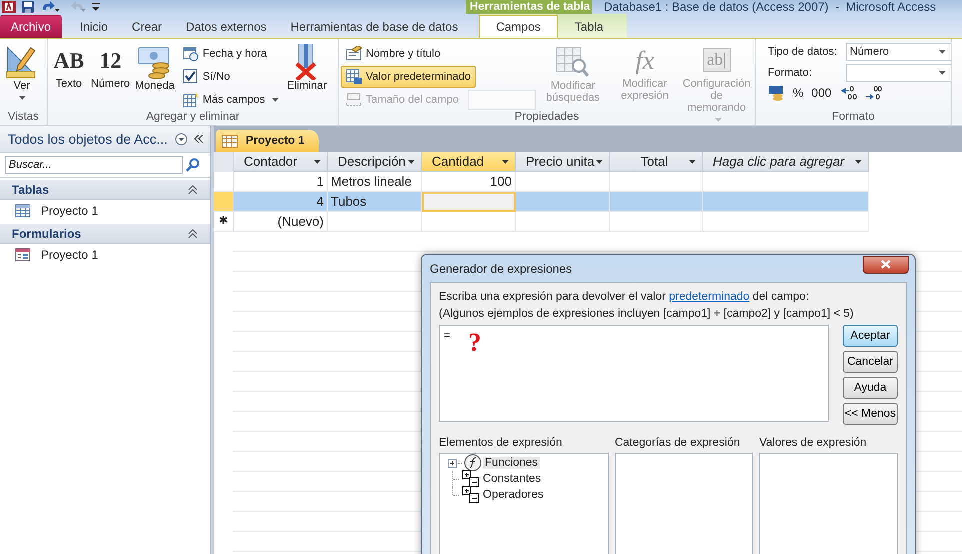 This screenshot has height=554, width=962. I want to click on close-button, so click(886, 265).